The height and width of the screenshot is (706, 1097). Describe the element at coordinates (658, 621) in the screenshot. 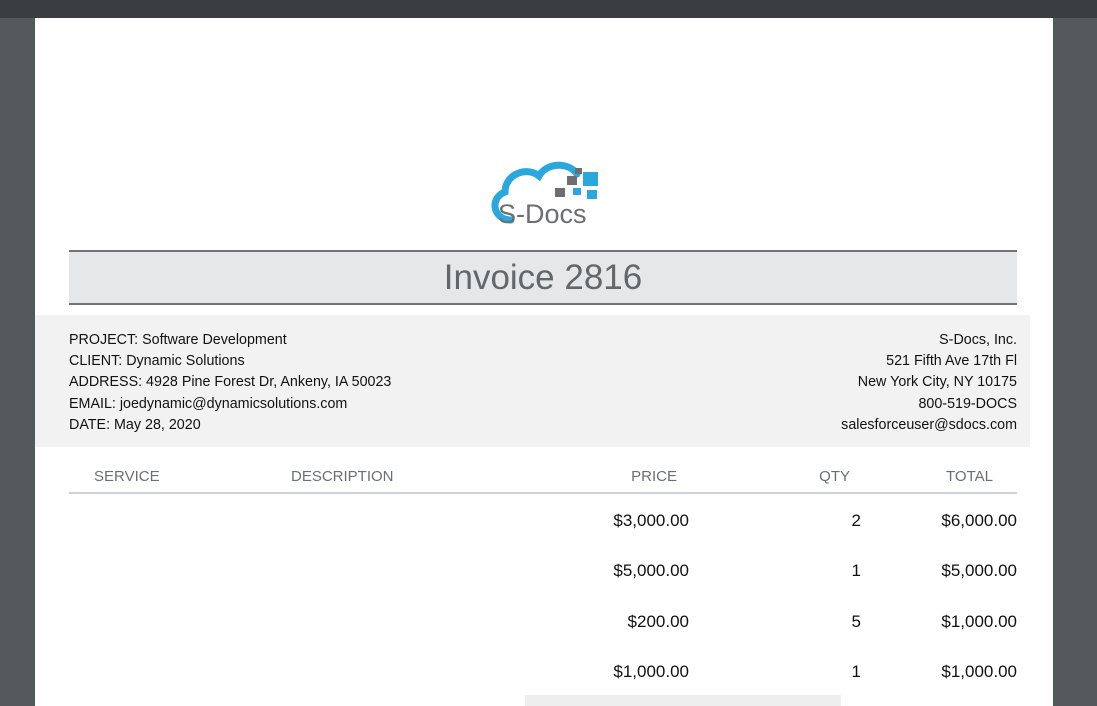

I see `row-price: $200.00` at that location.